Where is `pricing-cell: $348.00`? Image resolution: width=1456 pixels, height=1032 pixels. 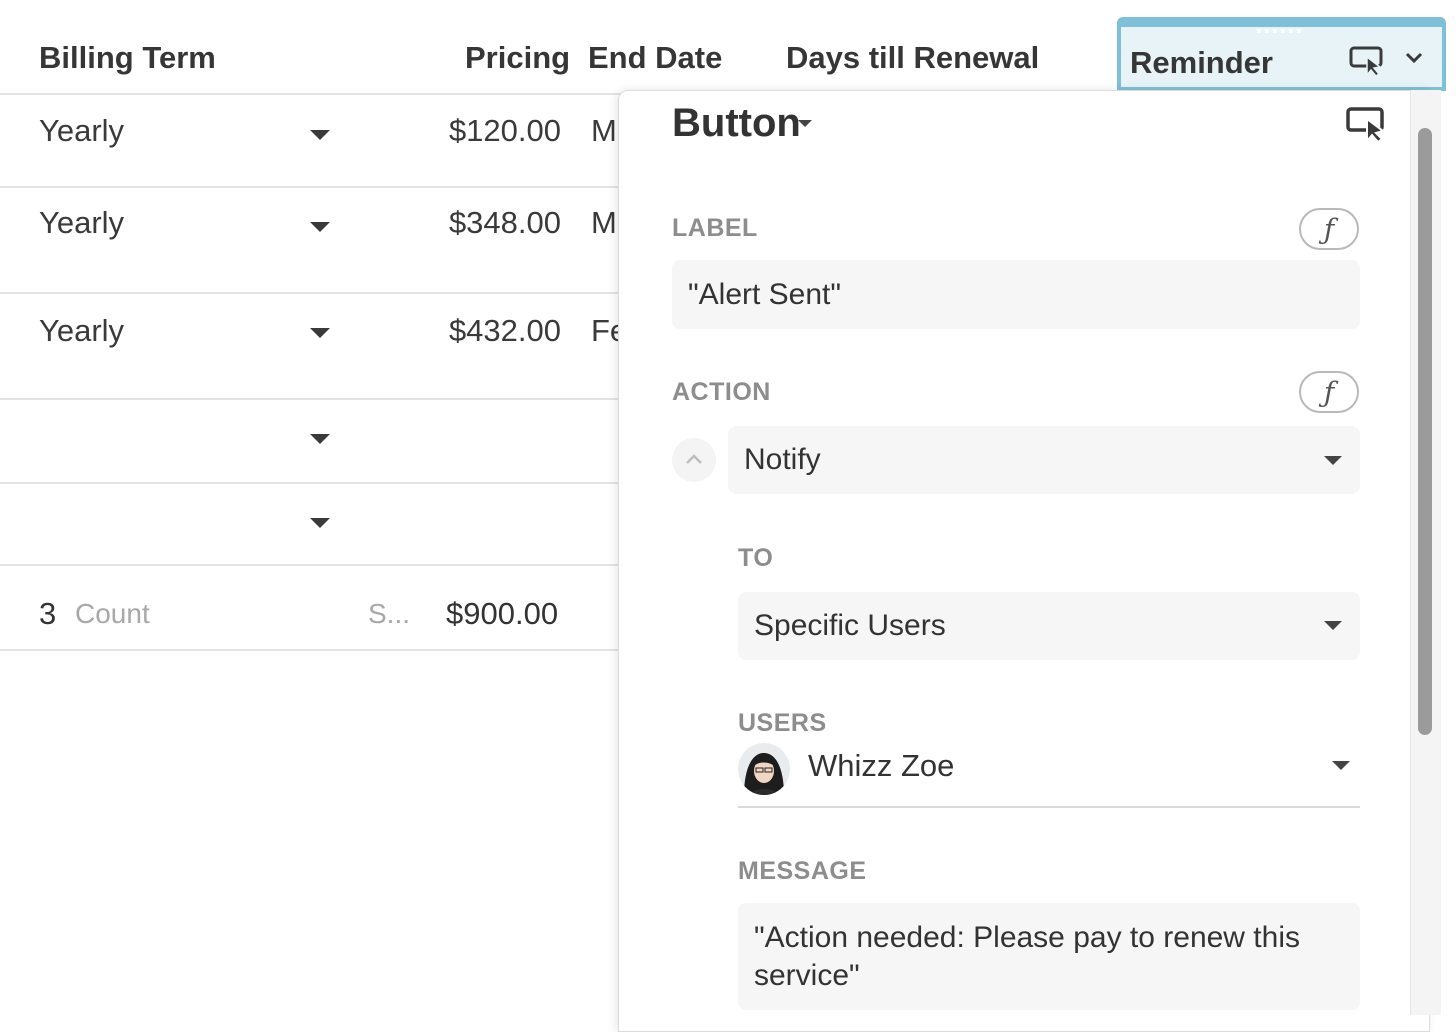 pricing-cell: $348.00 is located at coordinates (505, 223).